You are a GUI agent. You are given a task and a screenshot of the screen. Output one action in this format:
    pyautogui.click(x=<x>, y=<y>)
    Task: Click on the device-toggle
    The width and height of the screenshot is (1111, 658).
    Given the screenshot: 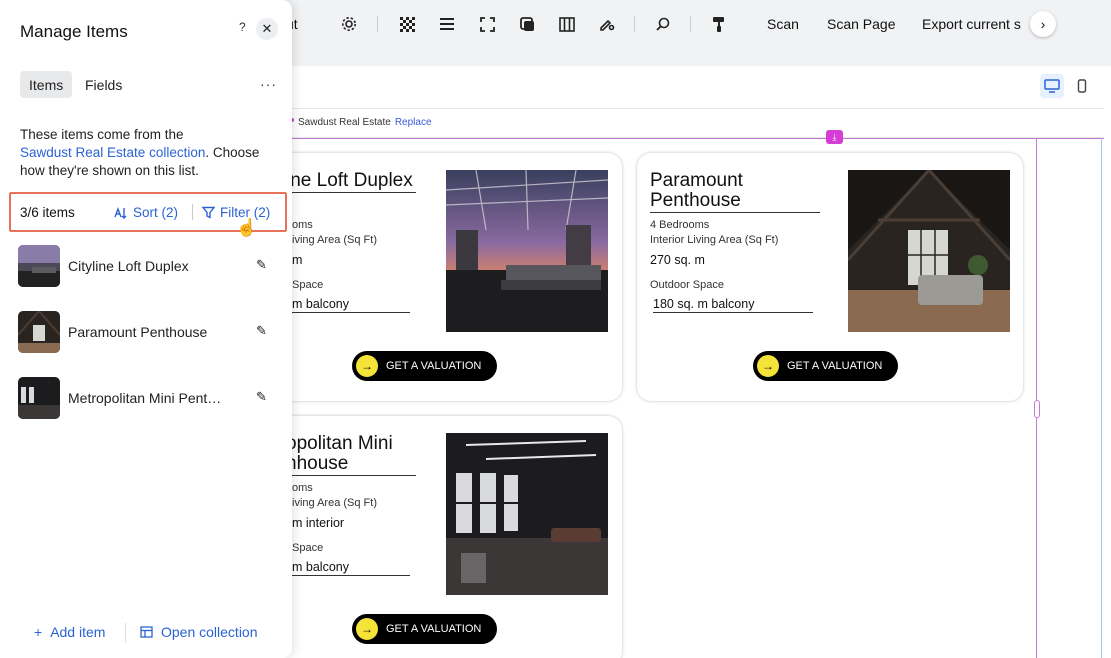 What is the action you would take?
    pyautogui.click(x=1070, y=87)
    